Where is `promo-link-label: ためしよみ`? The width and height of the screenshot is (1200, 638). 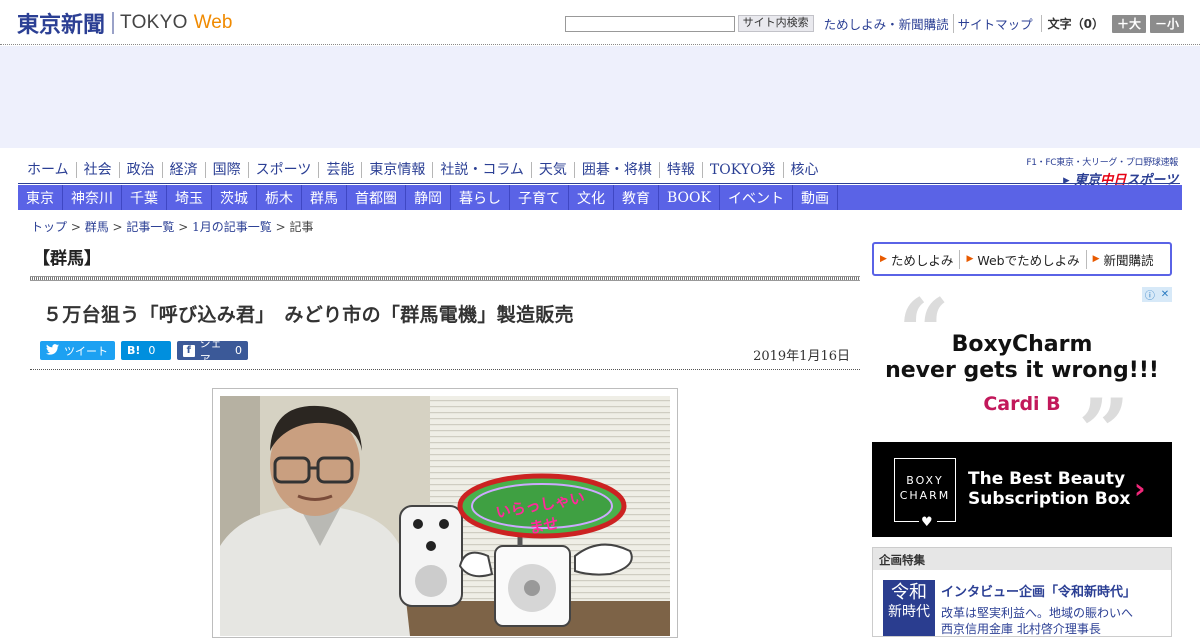 promo-link-label: ためしよみ is located at coordinates (922, 260).